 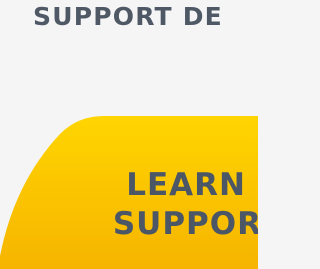 I want to click on card-title-line-2: SUPPOR, so click(x=185, y=224).